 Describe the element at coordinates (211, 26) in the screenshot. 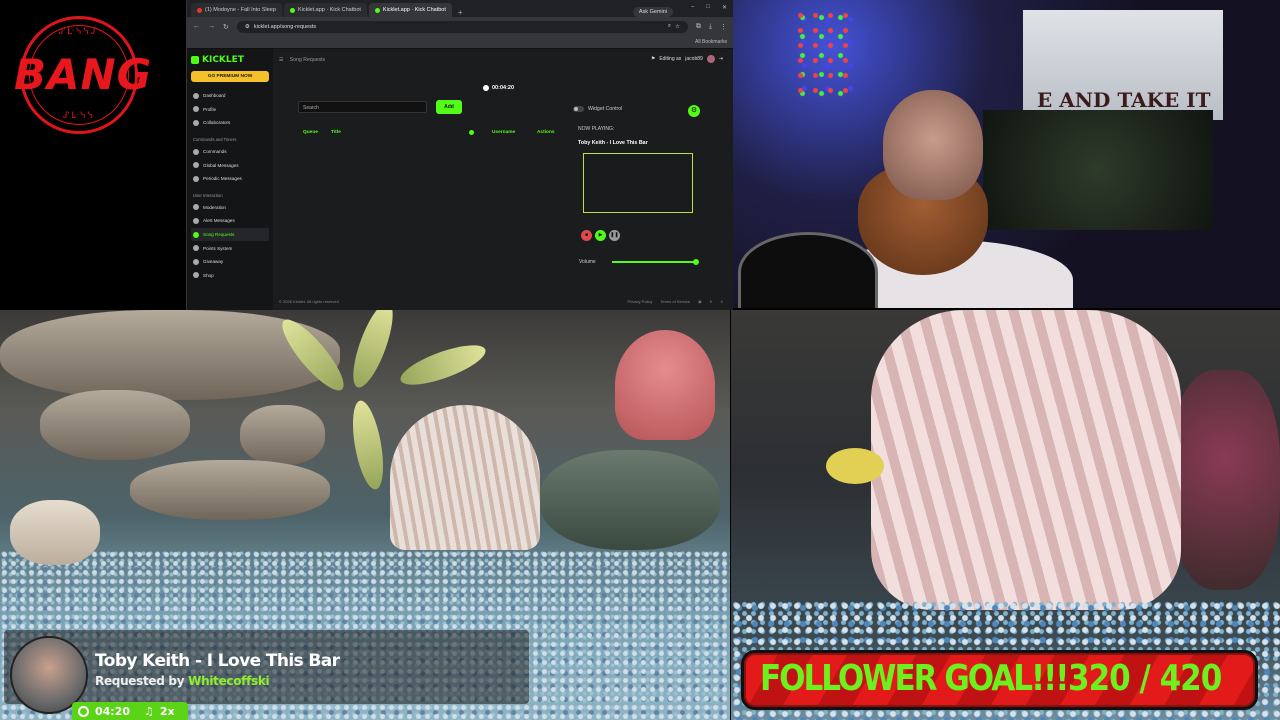

I see `forward-icon: →` at that location.